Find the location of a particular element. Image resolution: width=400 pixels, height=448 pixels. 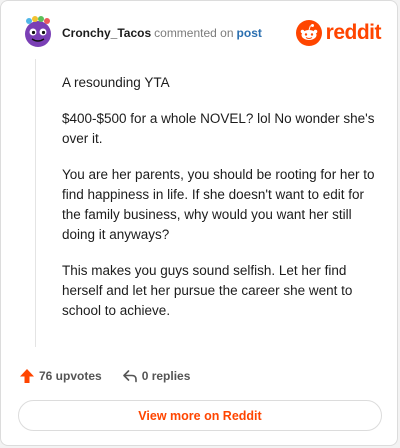

reply-count: 0 replies is located at coordinates (166, 376).